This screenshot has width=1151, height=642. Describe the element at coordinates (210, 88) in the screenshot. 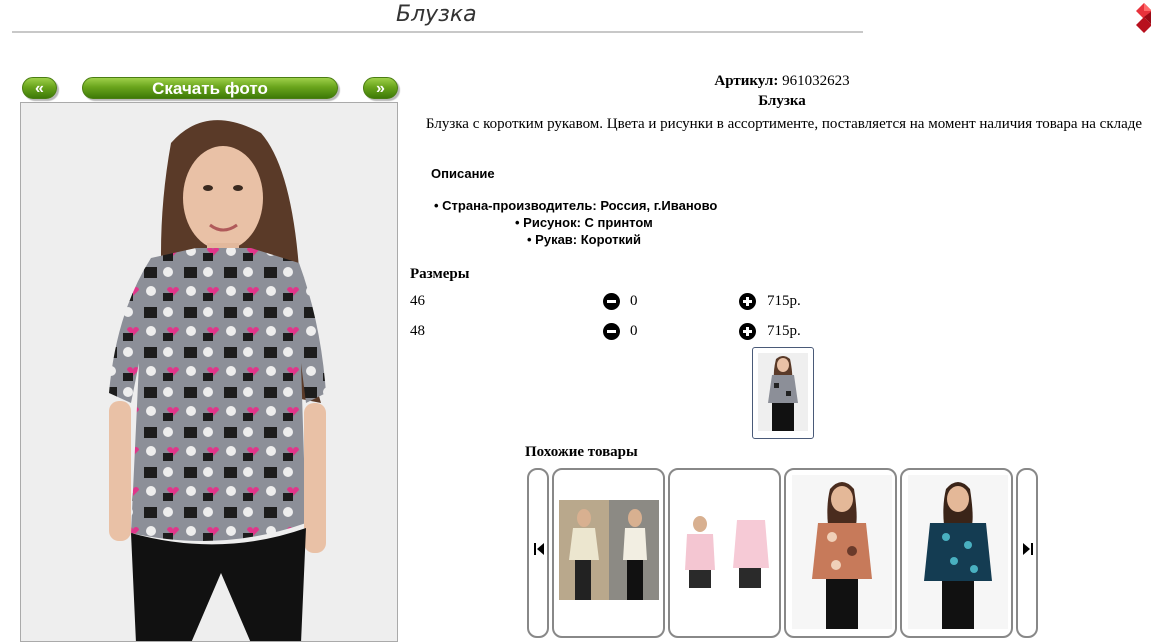

I see `download-photo-button: Скачать фото` at that location.